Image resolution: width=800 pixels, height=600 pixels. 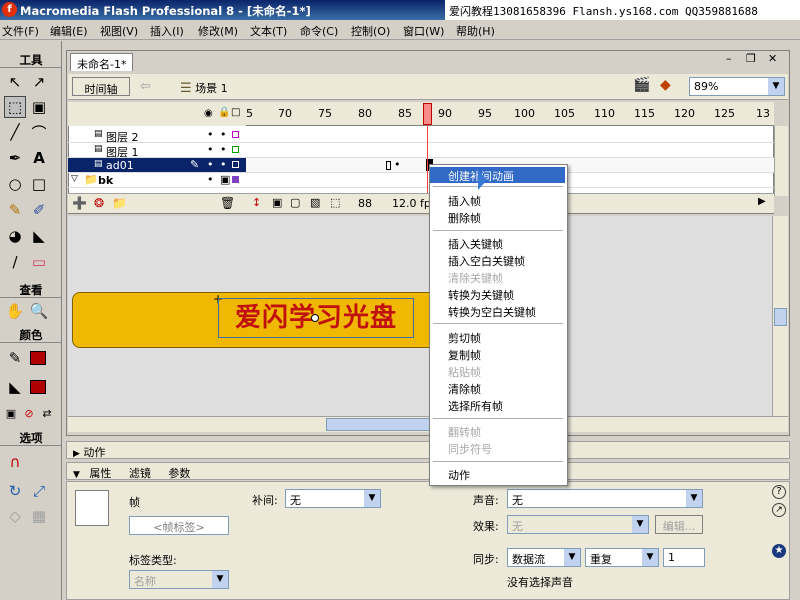 I want to click on snap-magnet-icon: ∩, so click(x=15, y=462).